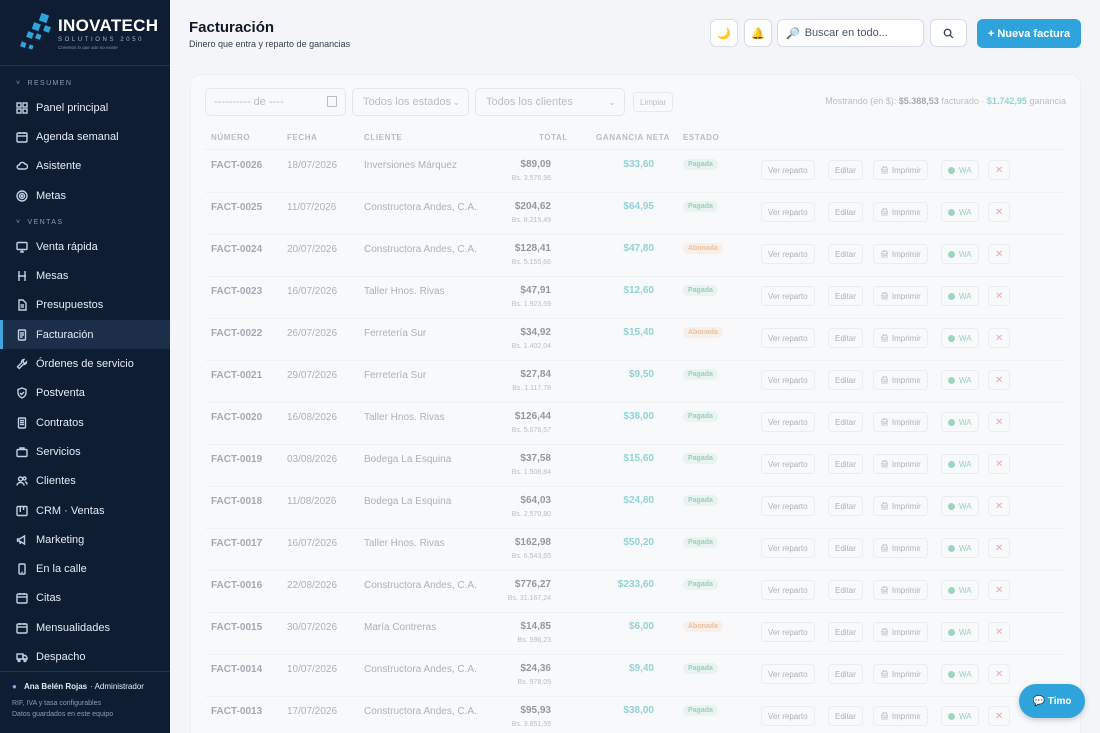 The image size is (1100, 733). I want to click on sidebar-item-postventa: Postventa, so click(85, 393).